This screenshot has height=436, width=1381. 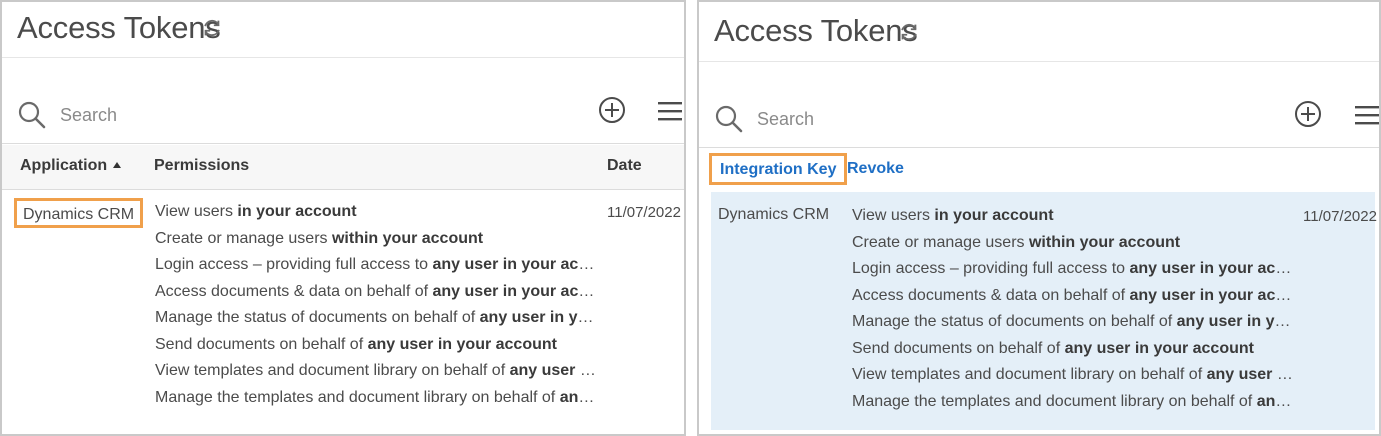 What do you see at coordinates (778, 169) in the screenshot?
I see `integration-key-button: Integration Key` at bounding box center [778, 169].